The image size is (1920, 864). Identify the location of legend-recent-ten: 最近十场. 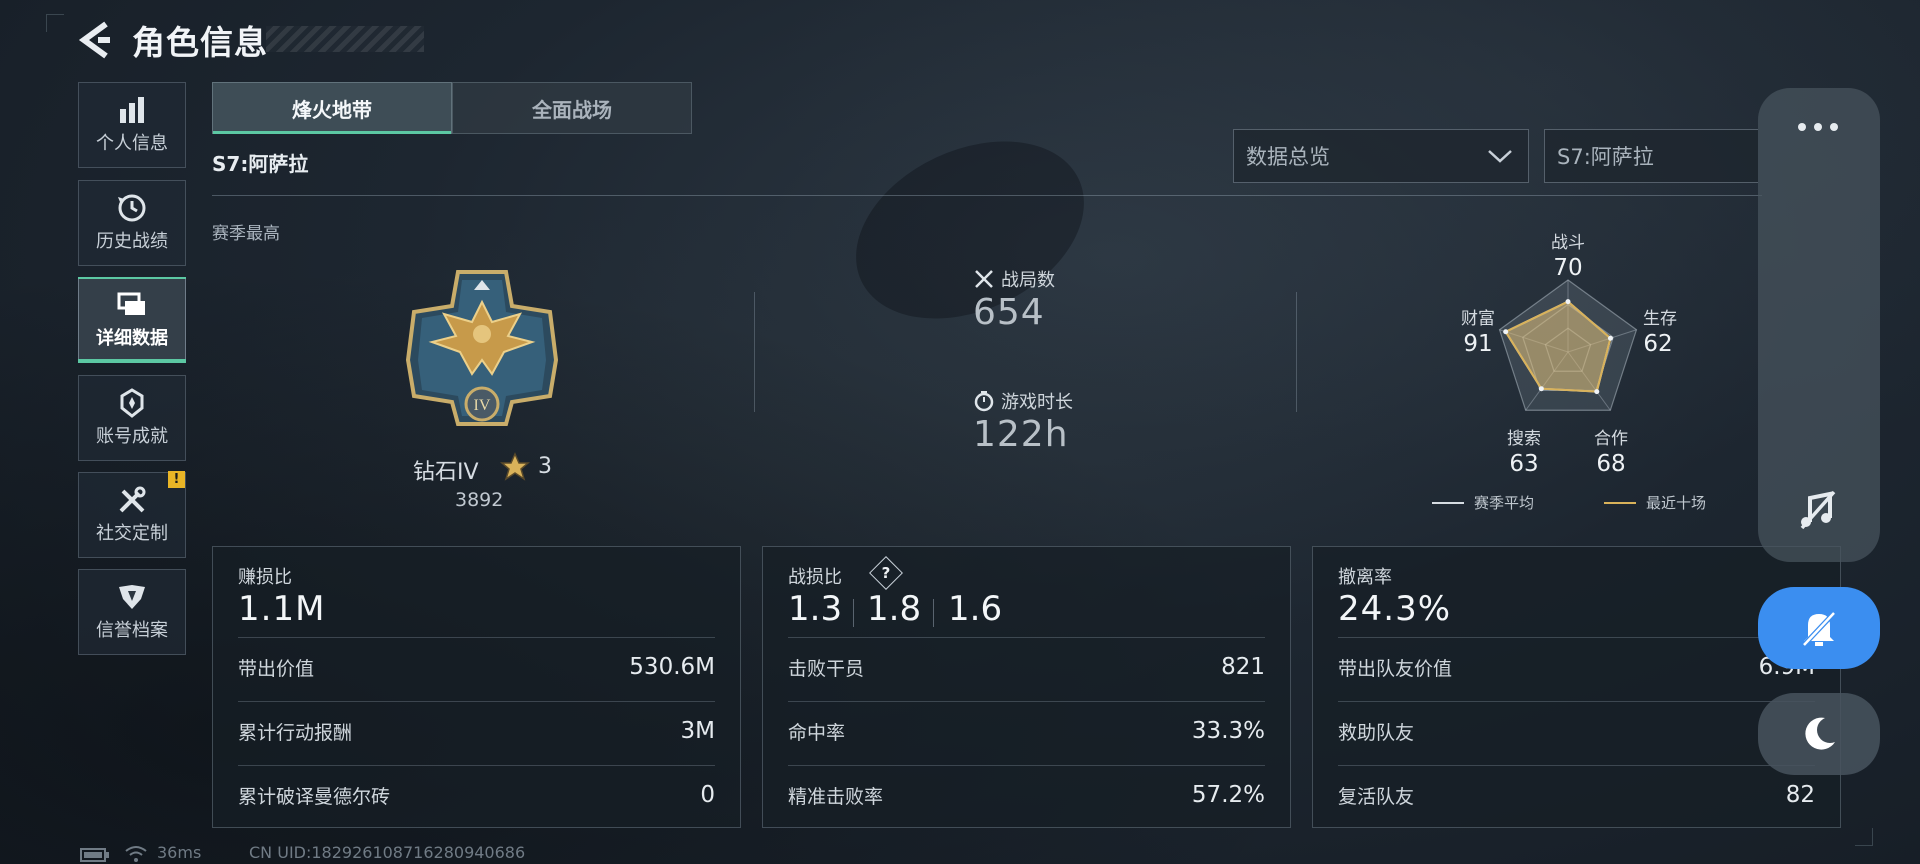
(1676, 503).